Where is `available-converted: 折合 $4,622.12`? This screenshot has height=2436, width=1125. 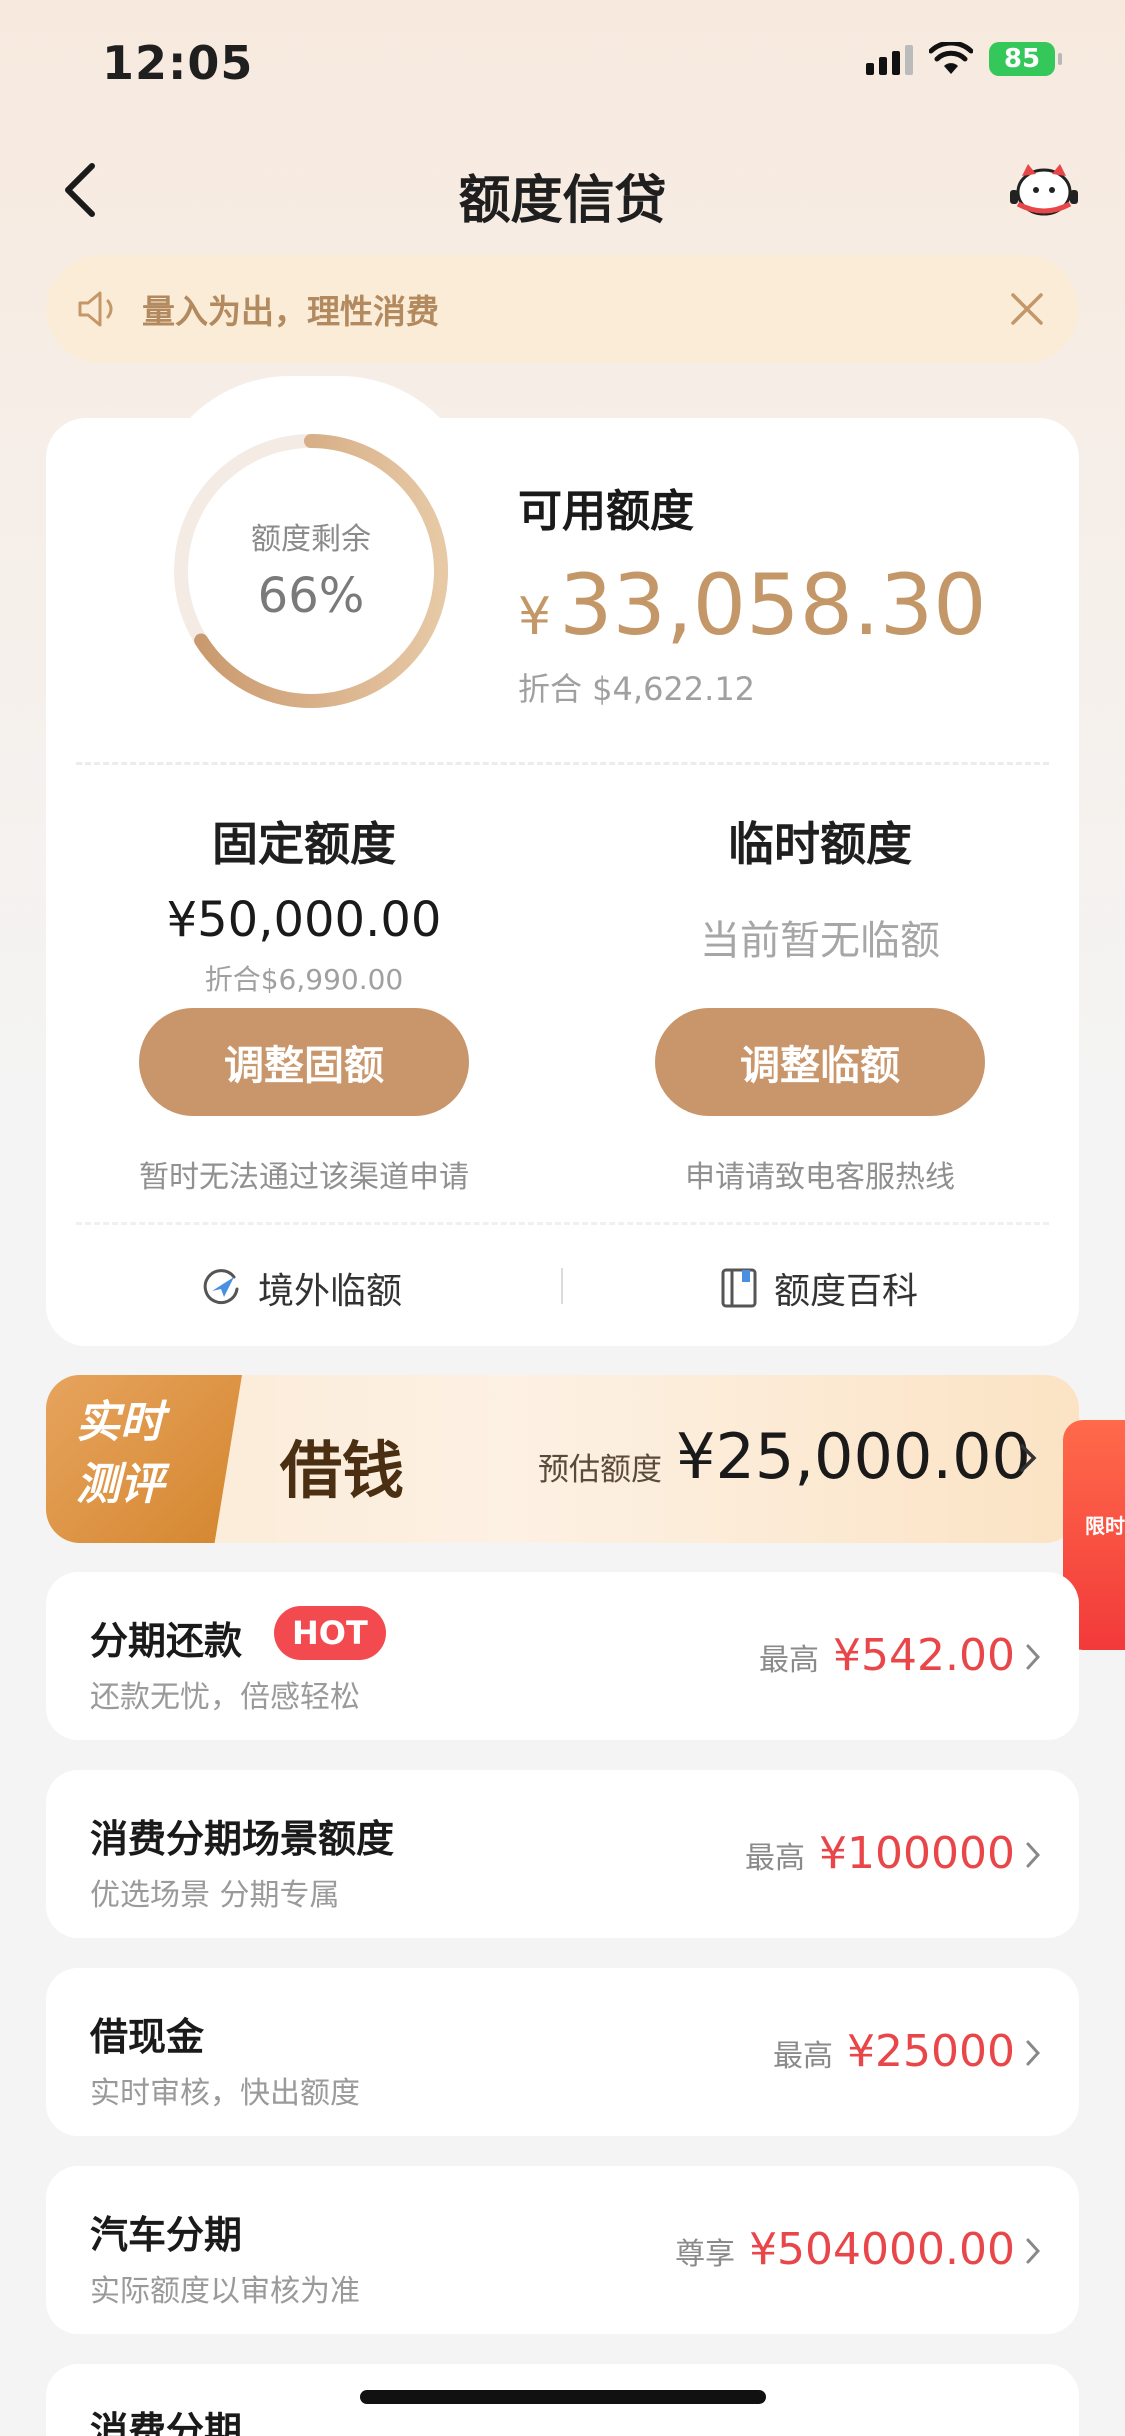 available-converted: 折合 $4,622.12 is located at coordinates (637, 689).